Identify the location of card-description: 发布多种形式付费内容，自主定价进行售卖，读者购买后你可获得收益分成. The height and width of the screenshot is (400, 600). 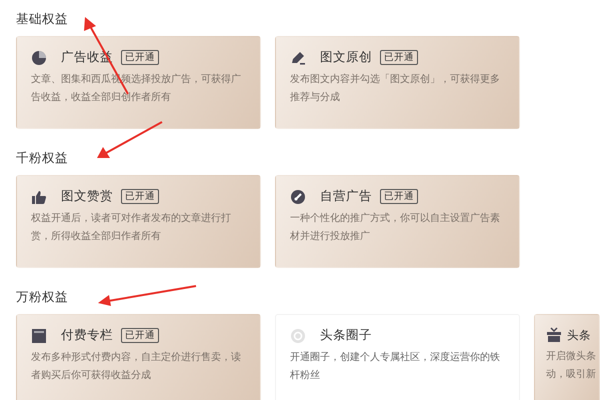
(136, 366).